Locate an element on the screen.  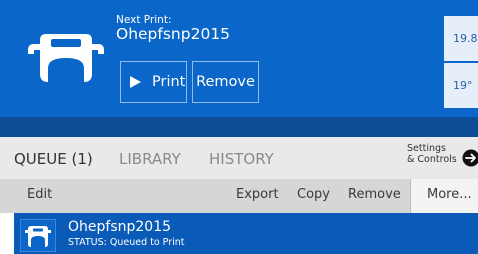
edit-button: Edit is located at coordinates (39, 194).